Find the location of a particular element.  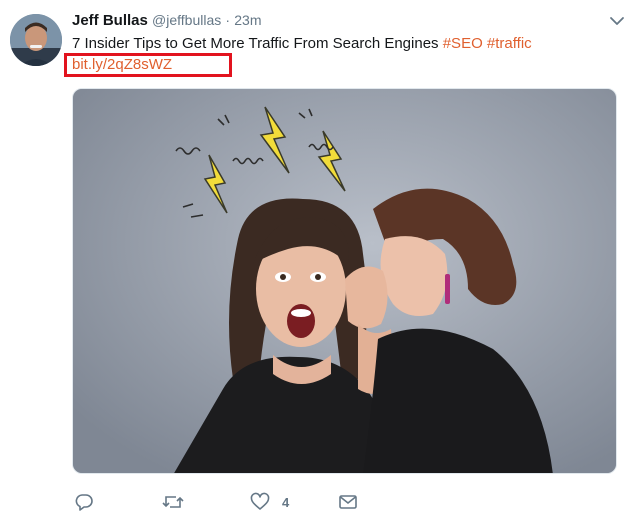

author-display-name: Jeff Bullas is located at coordinates (110, 20).